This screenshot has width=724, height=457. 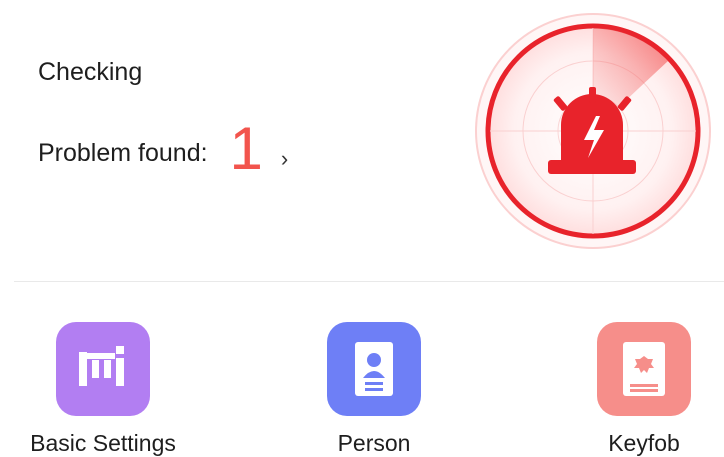 What do you see at coordinates (374, 443) in the screenshot?
I see `tile-person-label: Person` at bounding box center [374, 443].